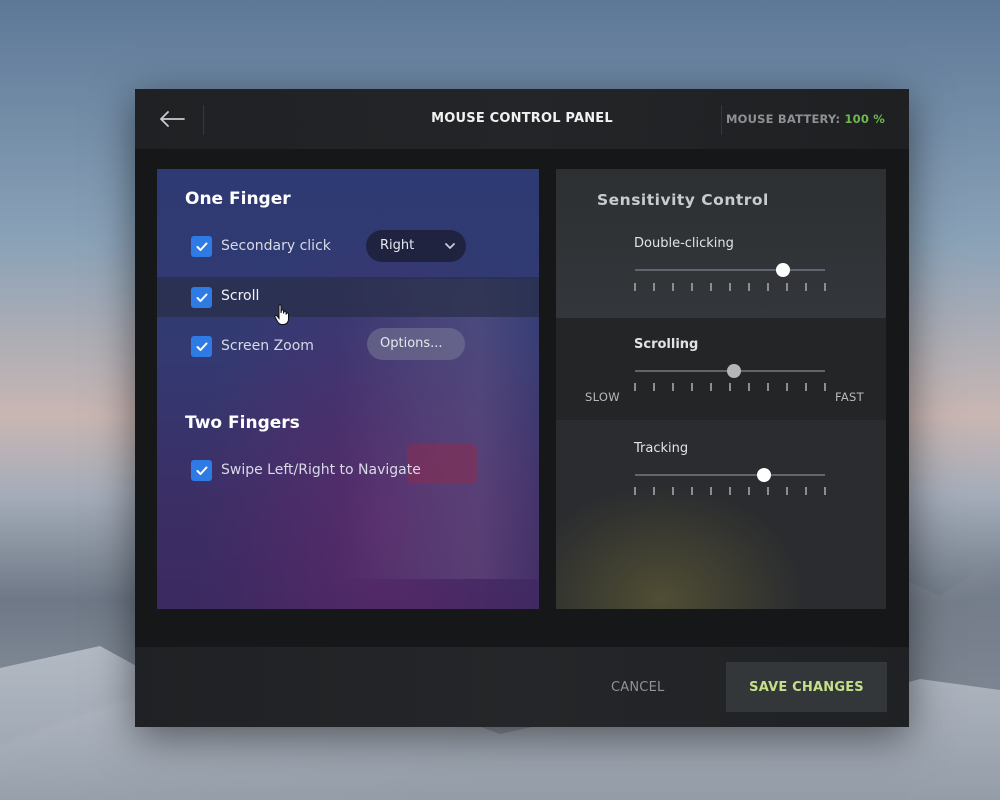  Describe the element at coordinates (721, 120) in the screenshot. I see `header-divider-right` at that location.